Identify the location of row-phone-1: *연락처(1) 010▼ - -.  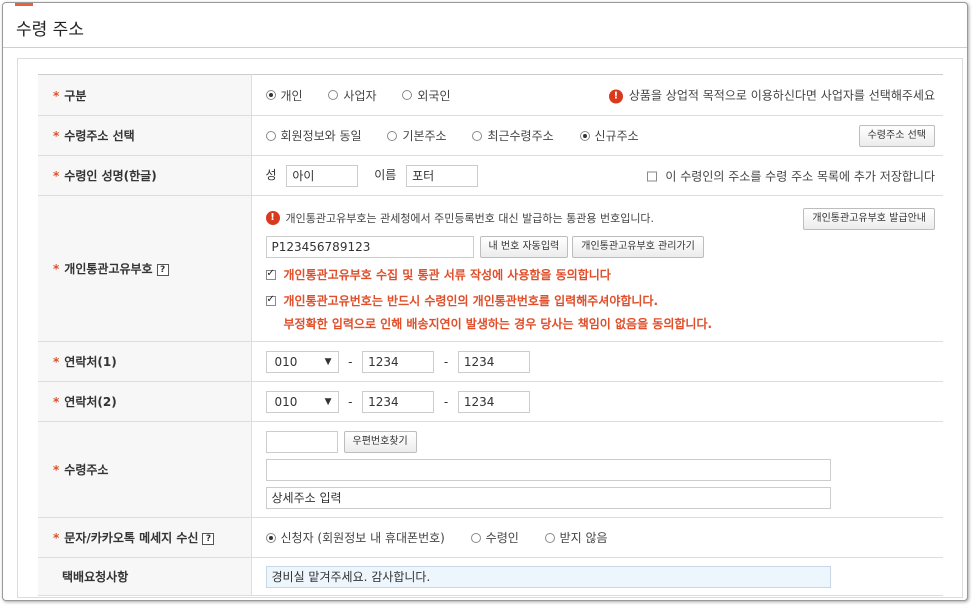
(490, 361).